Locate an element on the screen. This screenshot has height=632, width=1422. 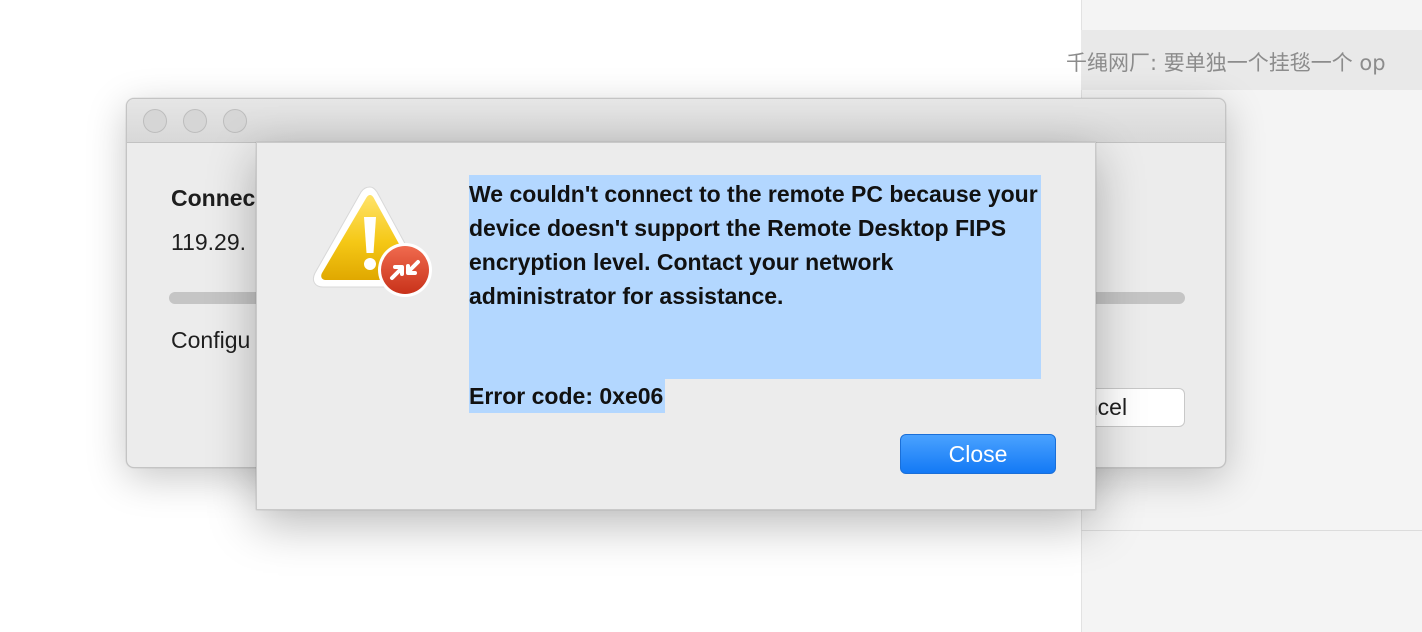
connection-status: Configu is located at coordinates (211, 340).